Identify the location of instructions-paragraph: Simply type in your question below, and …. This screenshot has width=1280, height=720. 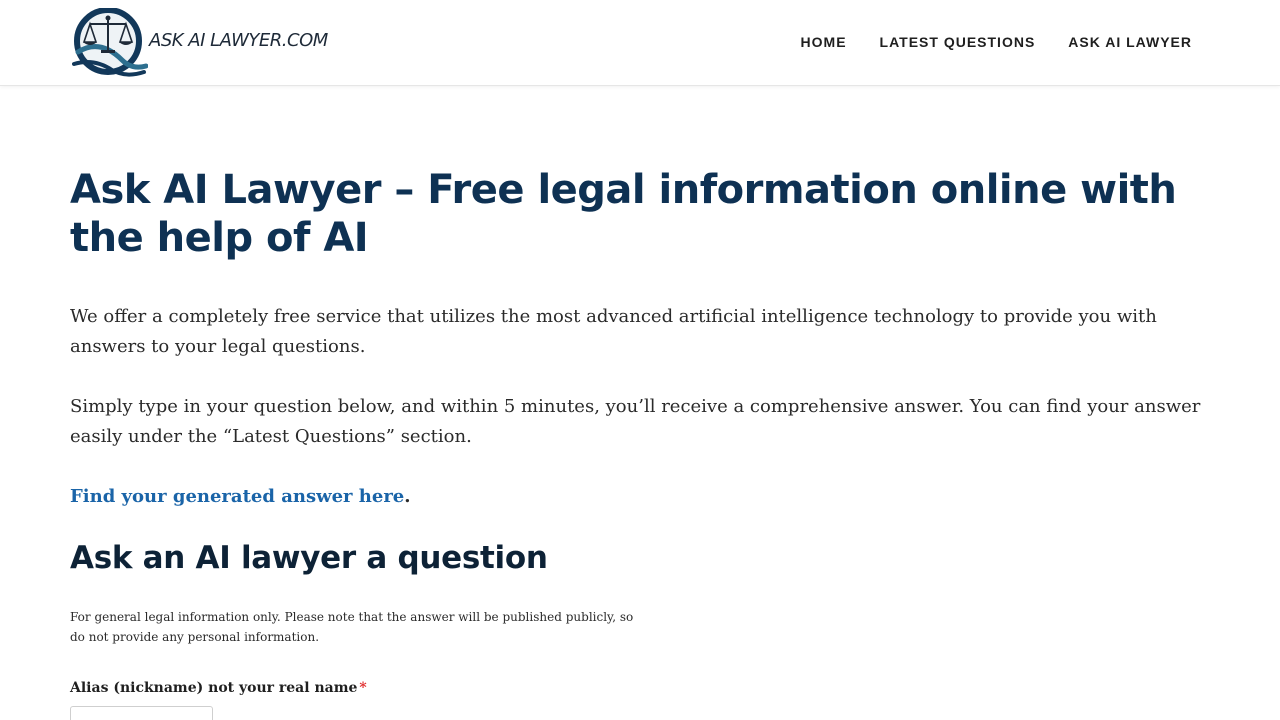
(635, 421).